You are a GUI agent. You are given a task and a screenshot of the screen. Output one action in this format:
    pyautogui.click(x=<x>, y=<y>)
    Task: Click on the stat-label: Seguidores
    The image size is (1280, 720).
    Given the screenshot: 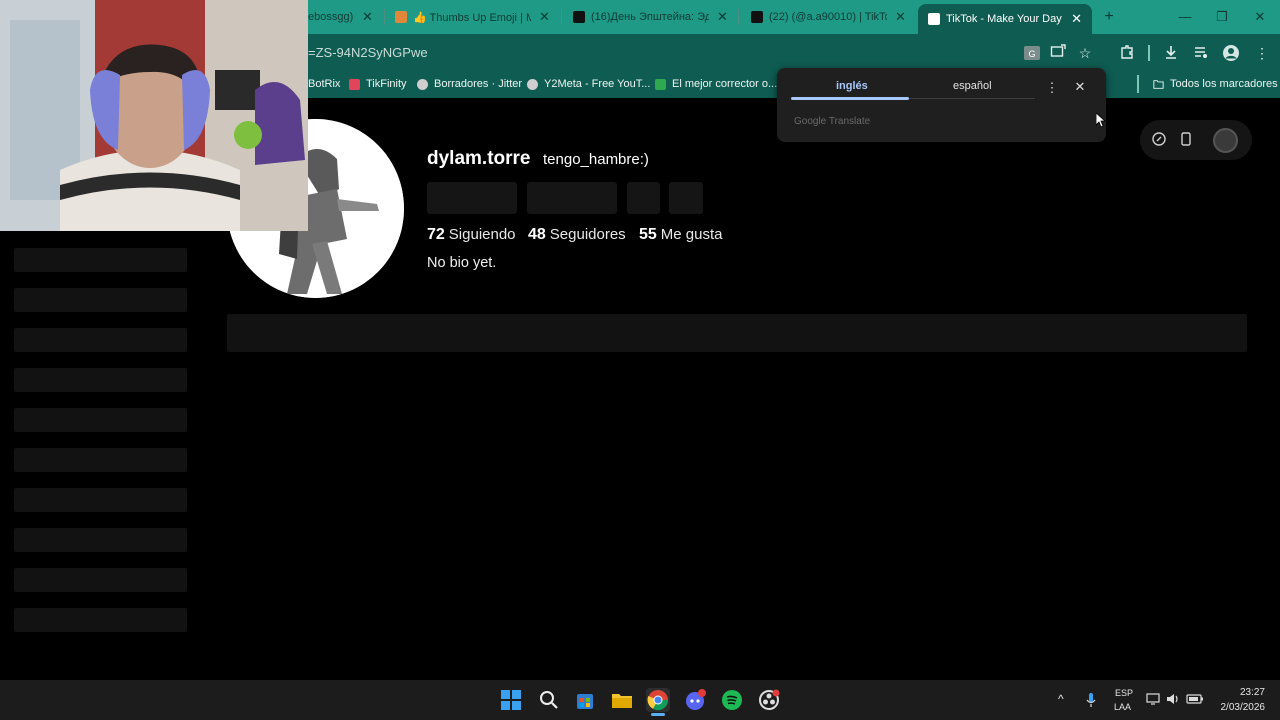 What is the action you would take?
    pyautogui.click(x=587, y=234)
    